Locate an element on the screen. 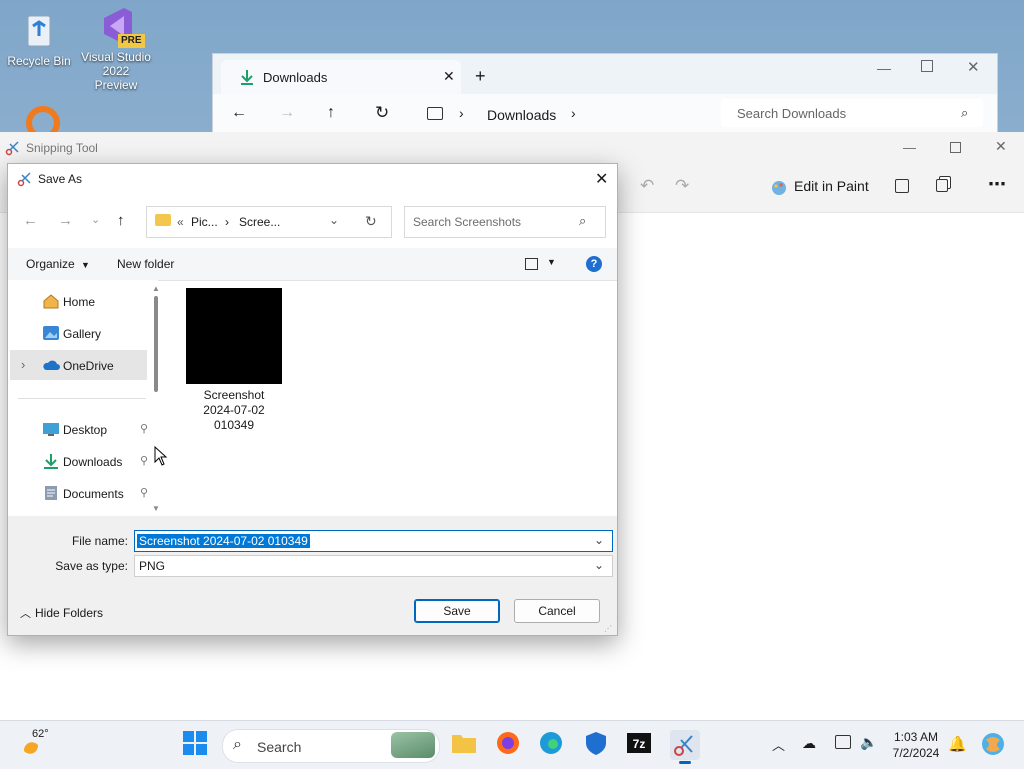 This screenshot has width=1024, height=769. seven-zip-icon: 7z is located at coordinates (641, 745).